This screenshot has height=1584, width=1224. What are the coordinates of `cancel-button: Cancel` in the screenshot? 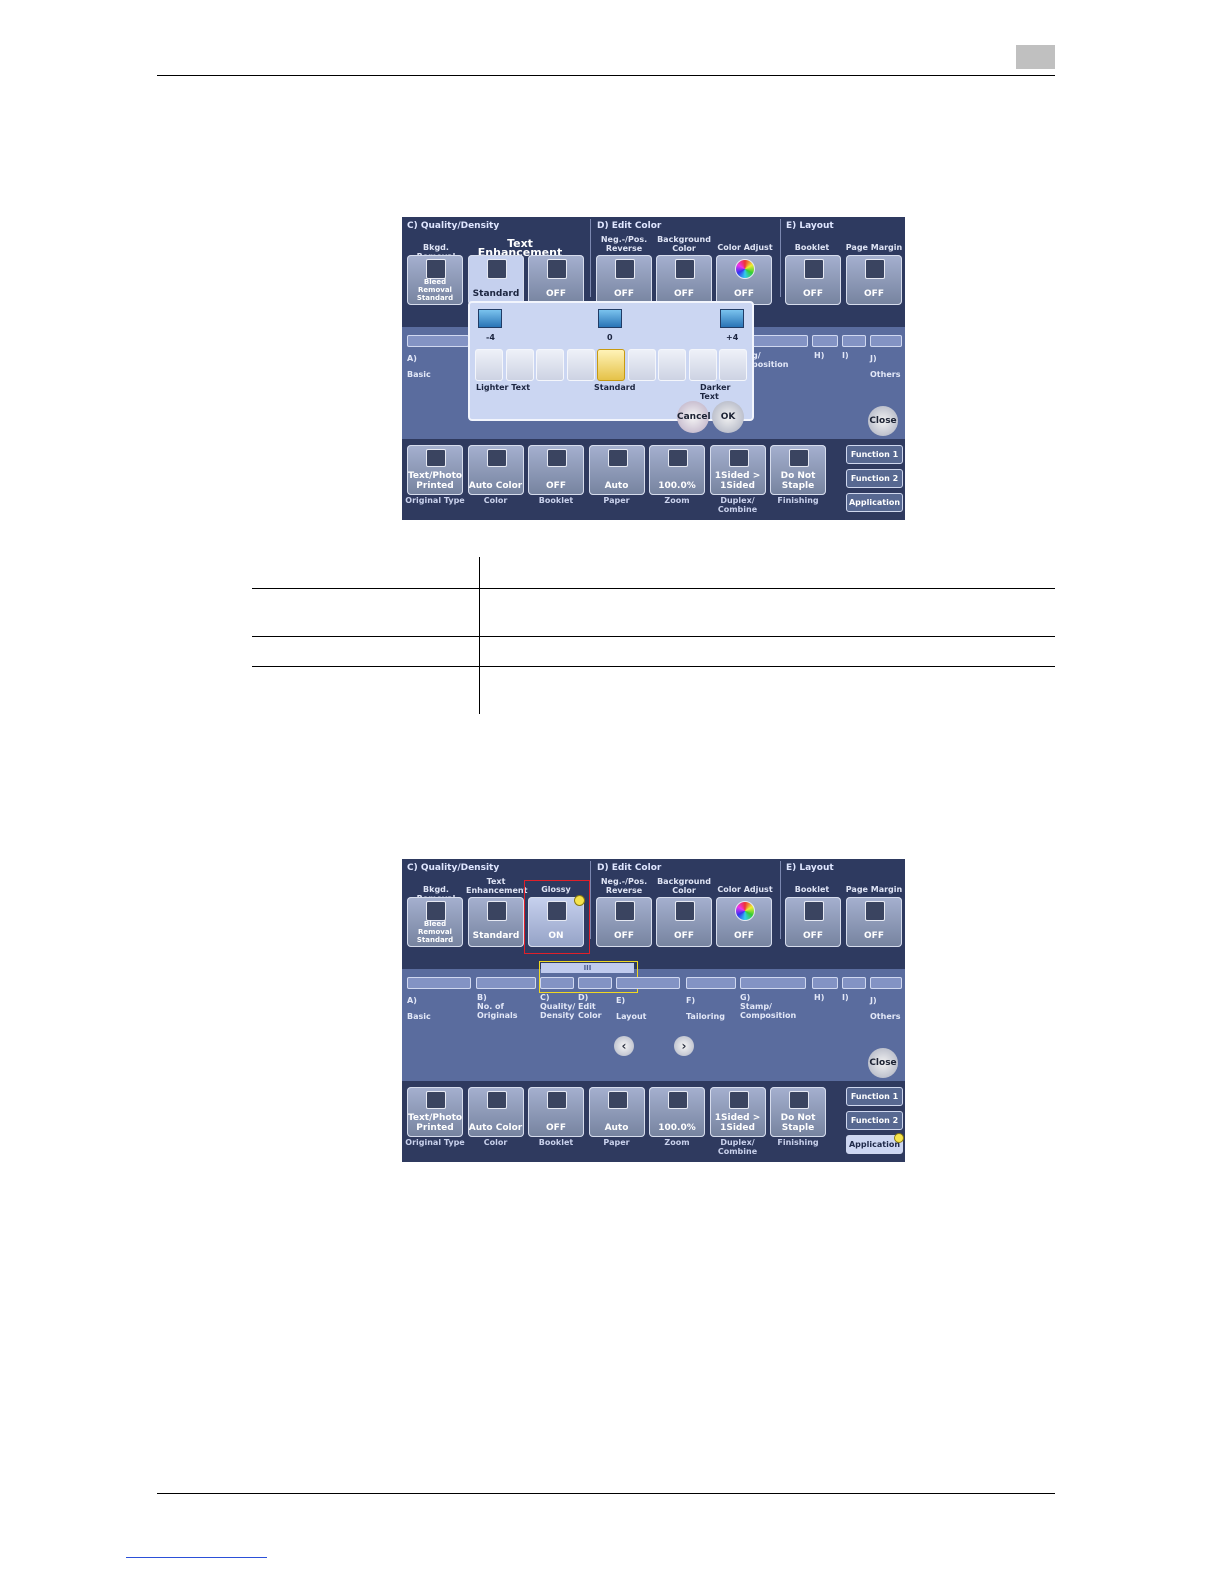 It's located at (694, 417).